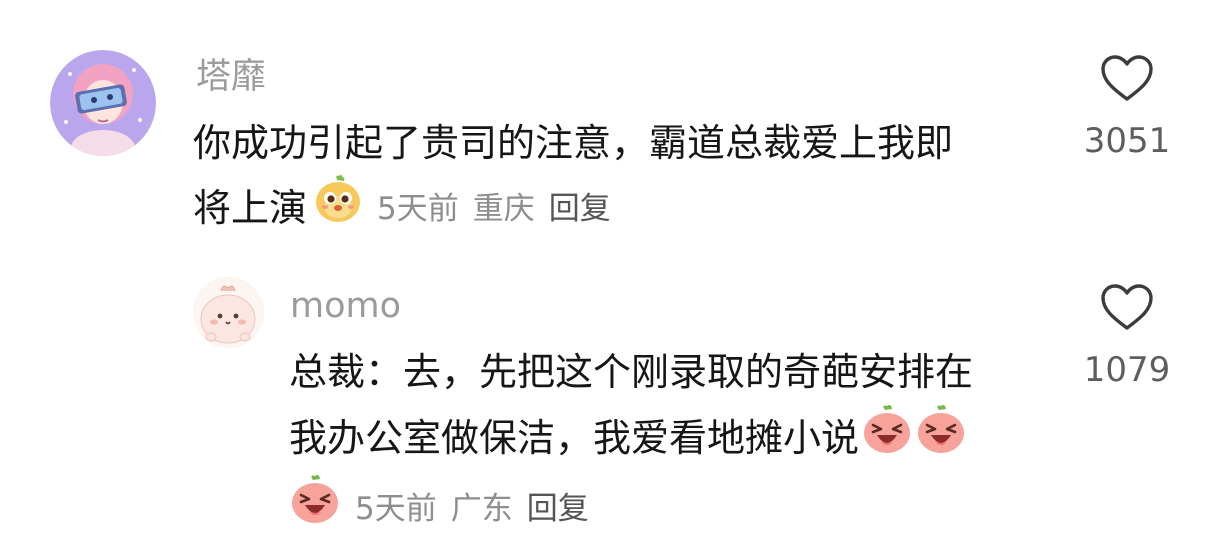 The width and height of the screenshot is (1206, 550). I want to click on comment-meta: 5天前 重庆 回复, so click(494, 208).